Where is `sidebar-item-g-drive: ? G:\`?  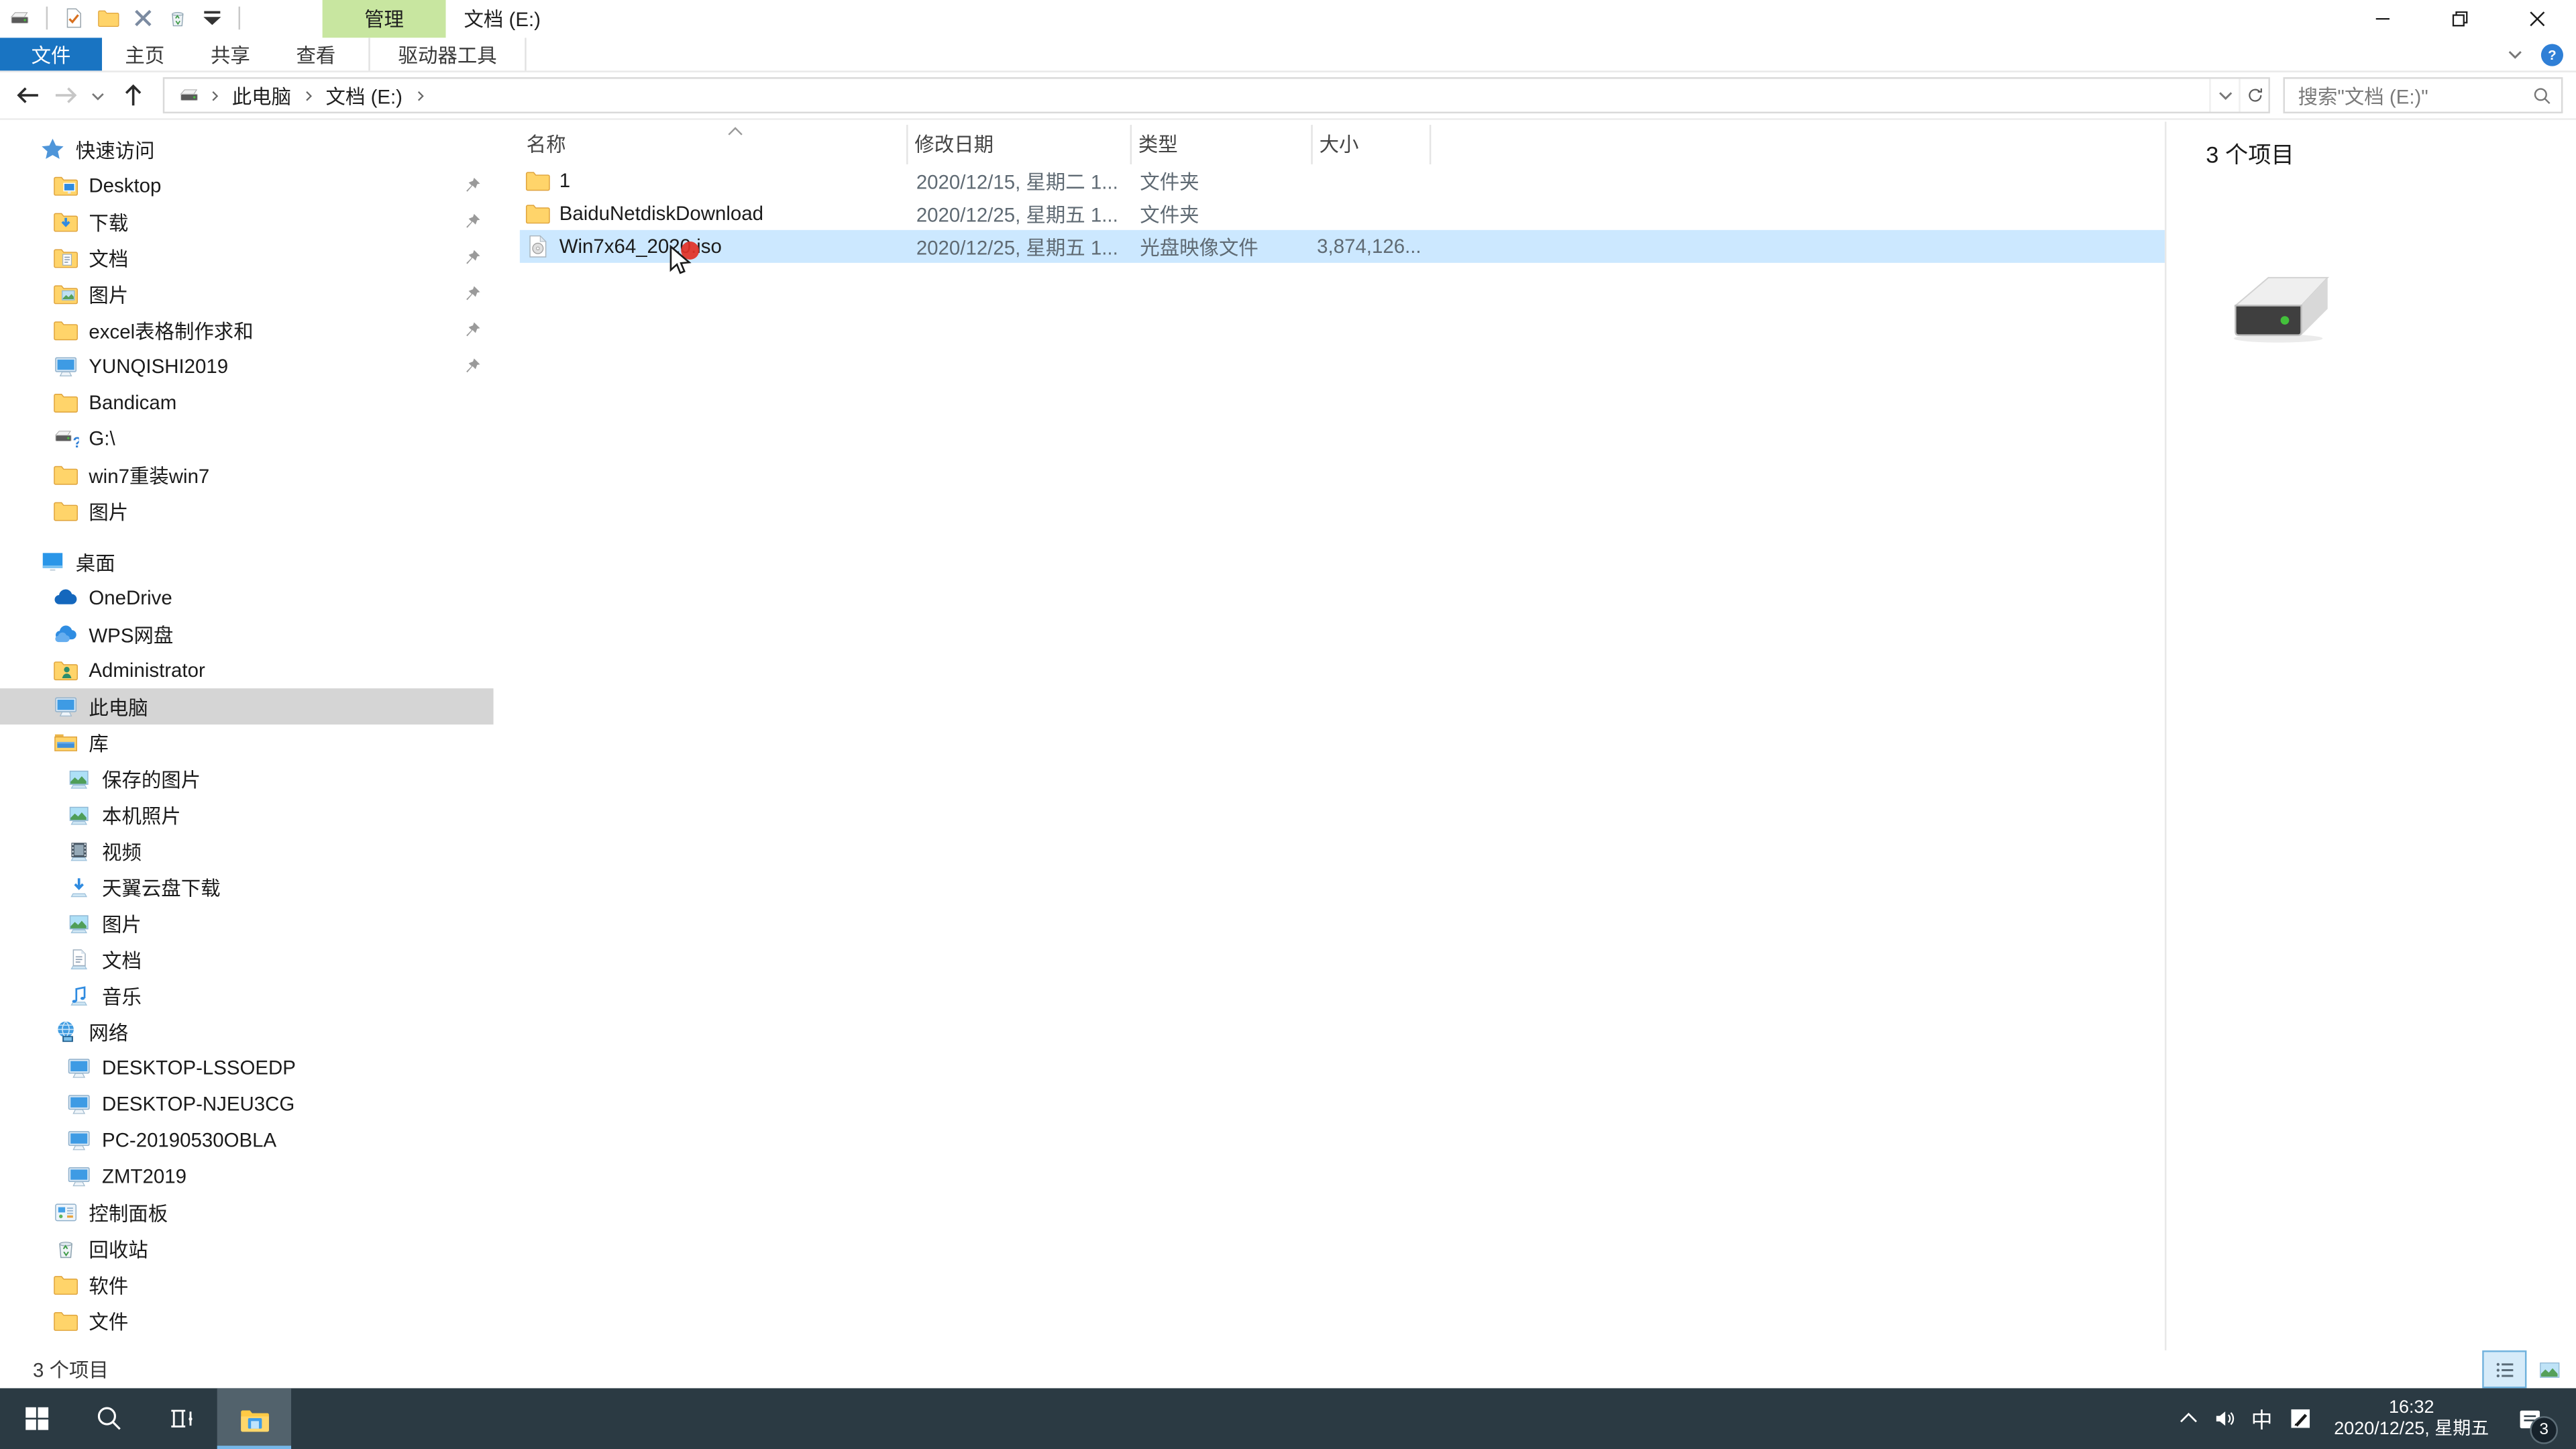 sidebar-item-g-drive: ? G:\ is located at coordinates (247, 439).